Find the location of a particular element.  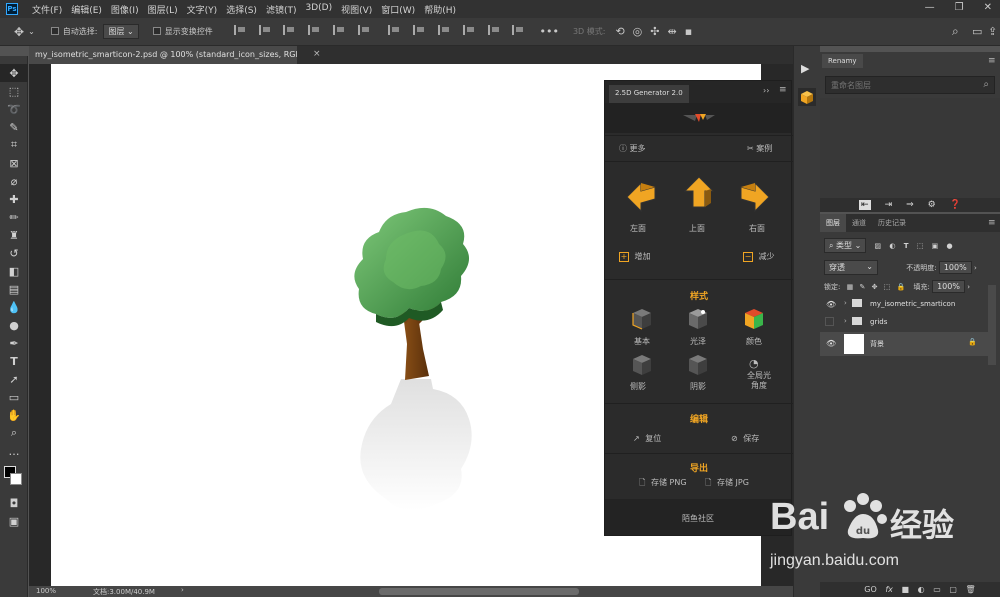

gloss-style-icon is located at coordinates (698, 319).